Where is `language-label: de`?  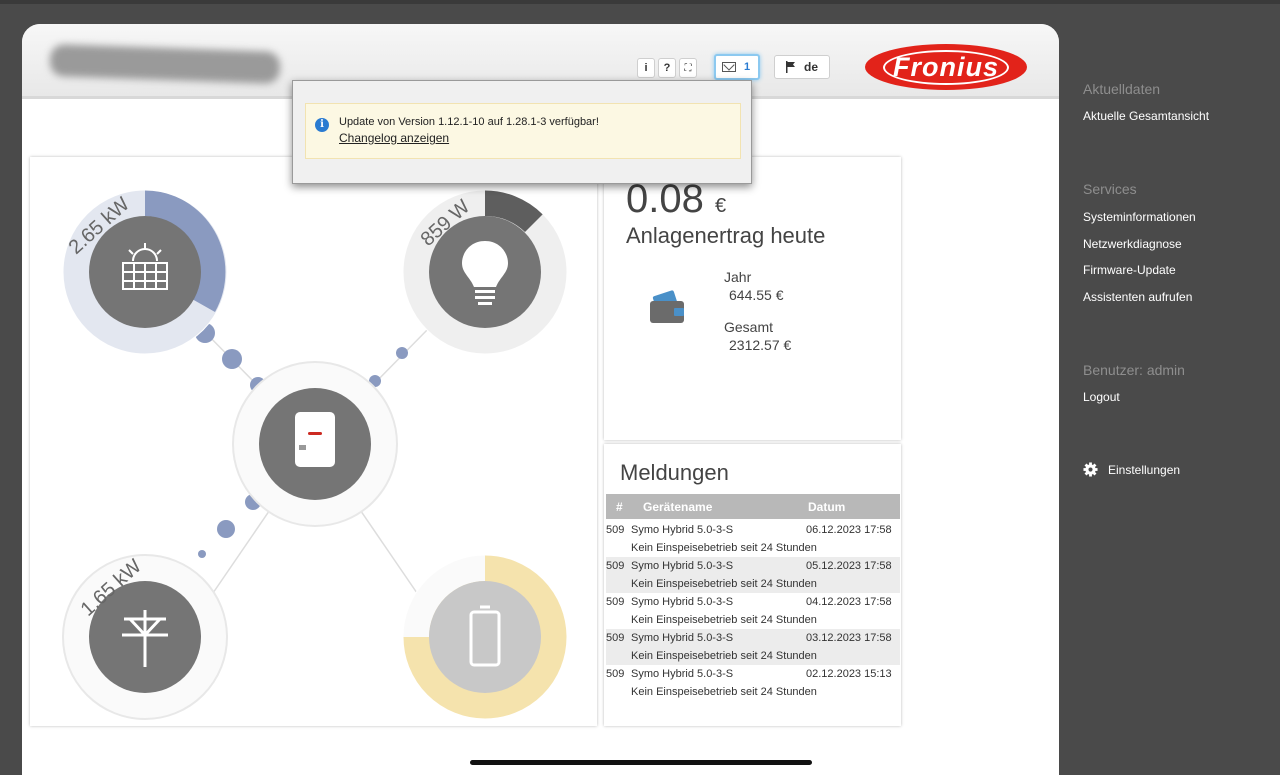
language-label: de is located at coordinates (810, 67).